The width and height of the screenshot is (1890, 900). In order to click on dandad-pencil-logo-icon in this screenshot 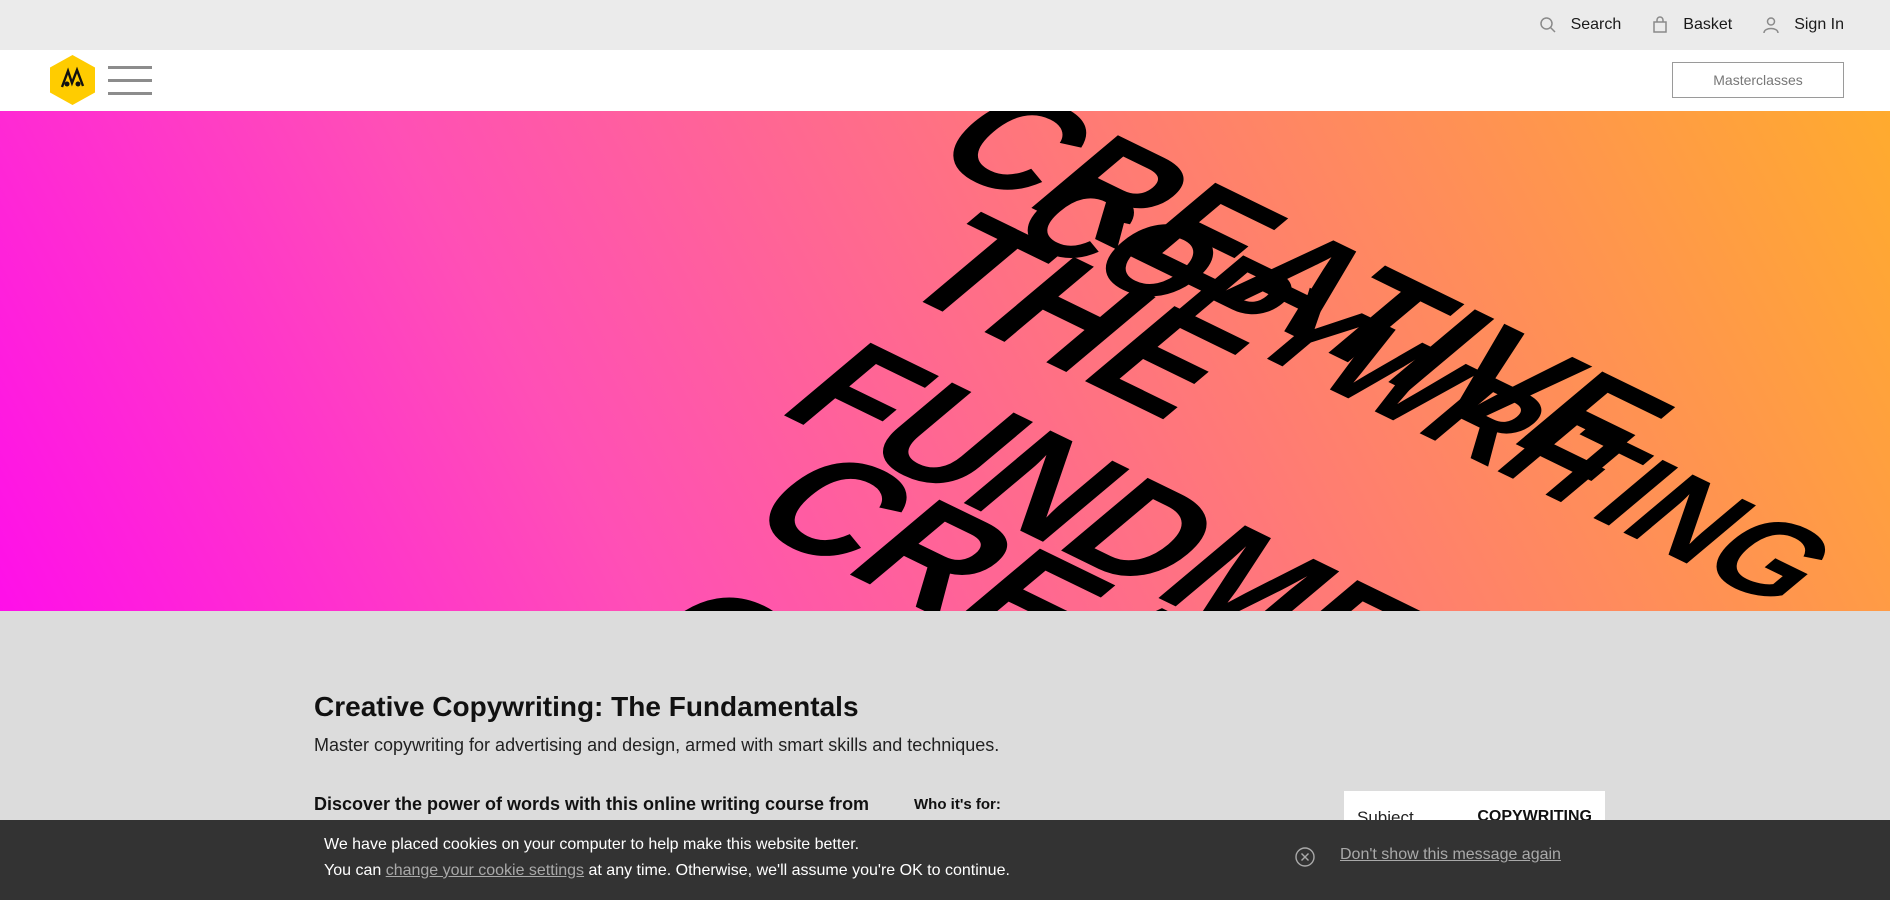, I will do `click(72, 80)`.